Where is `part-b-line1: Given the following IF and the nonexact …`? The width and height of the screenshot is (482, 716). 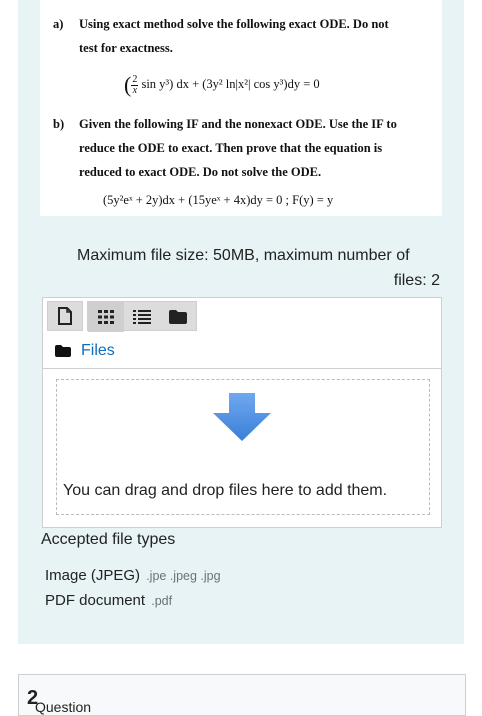
part-b-line1: Given the following IF and the nonexact … is located at coordinates (238, 124).